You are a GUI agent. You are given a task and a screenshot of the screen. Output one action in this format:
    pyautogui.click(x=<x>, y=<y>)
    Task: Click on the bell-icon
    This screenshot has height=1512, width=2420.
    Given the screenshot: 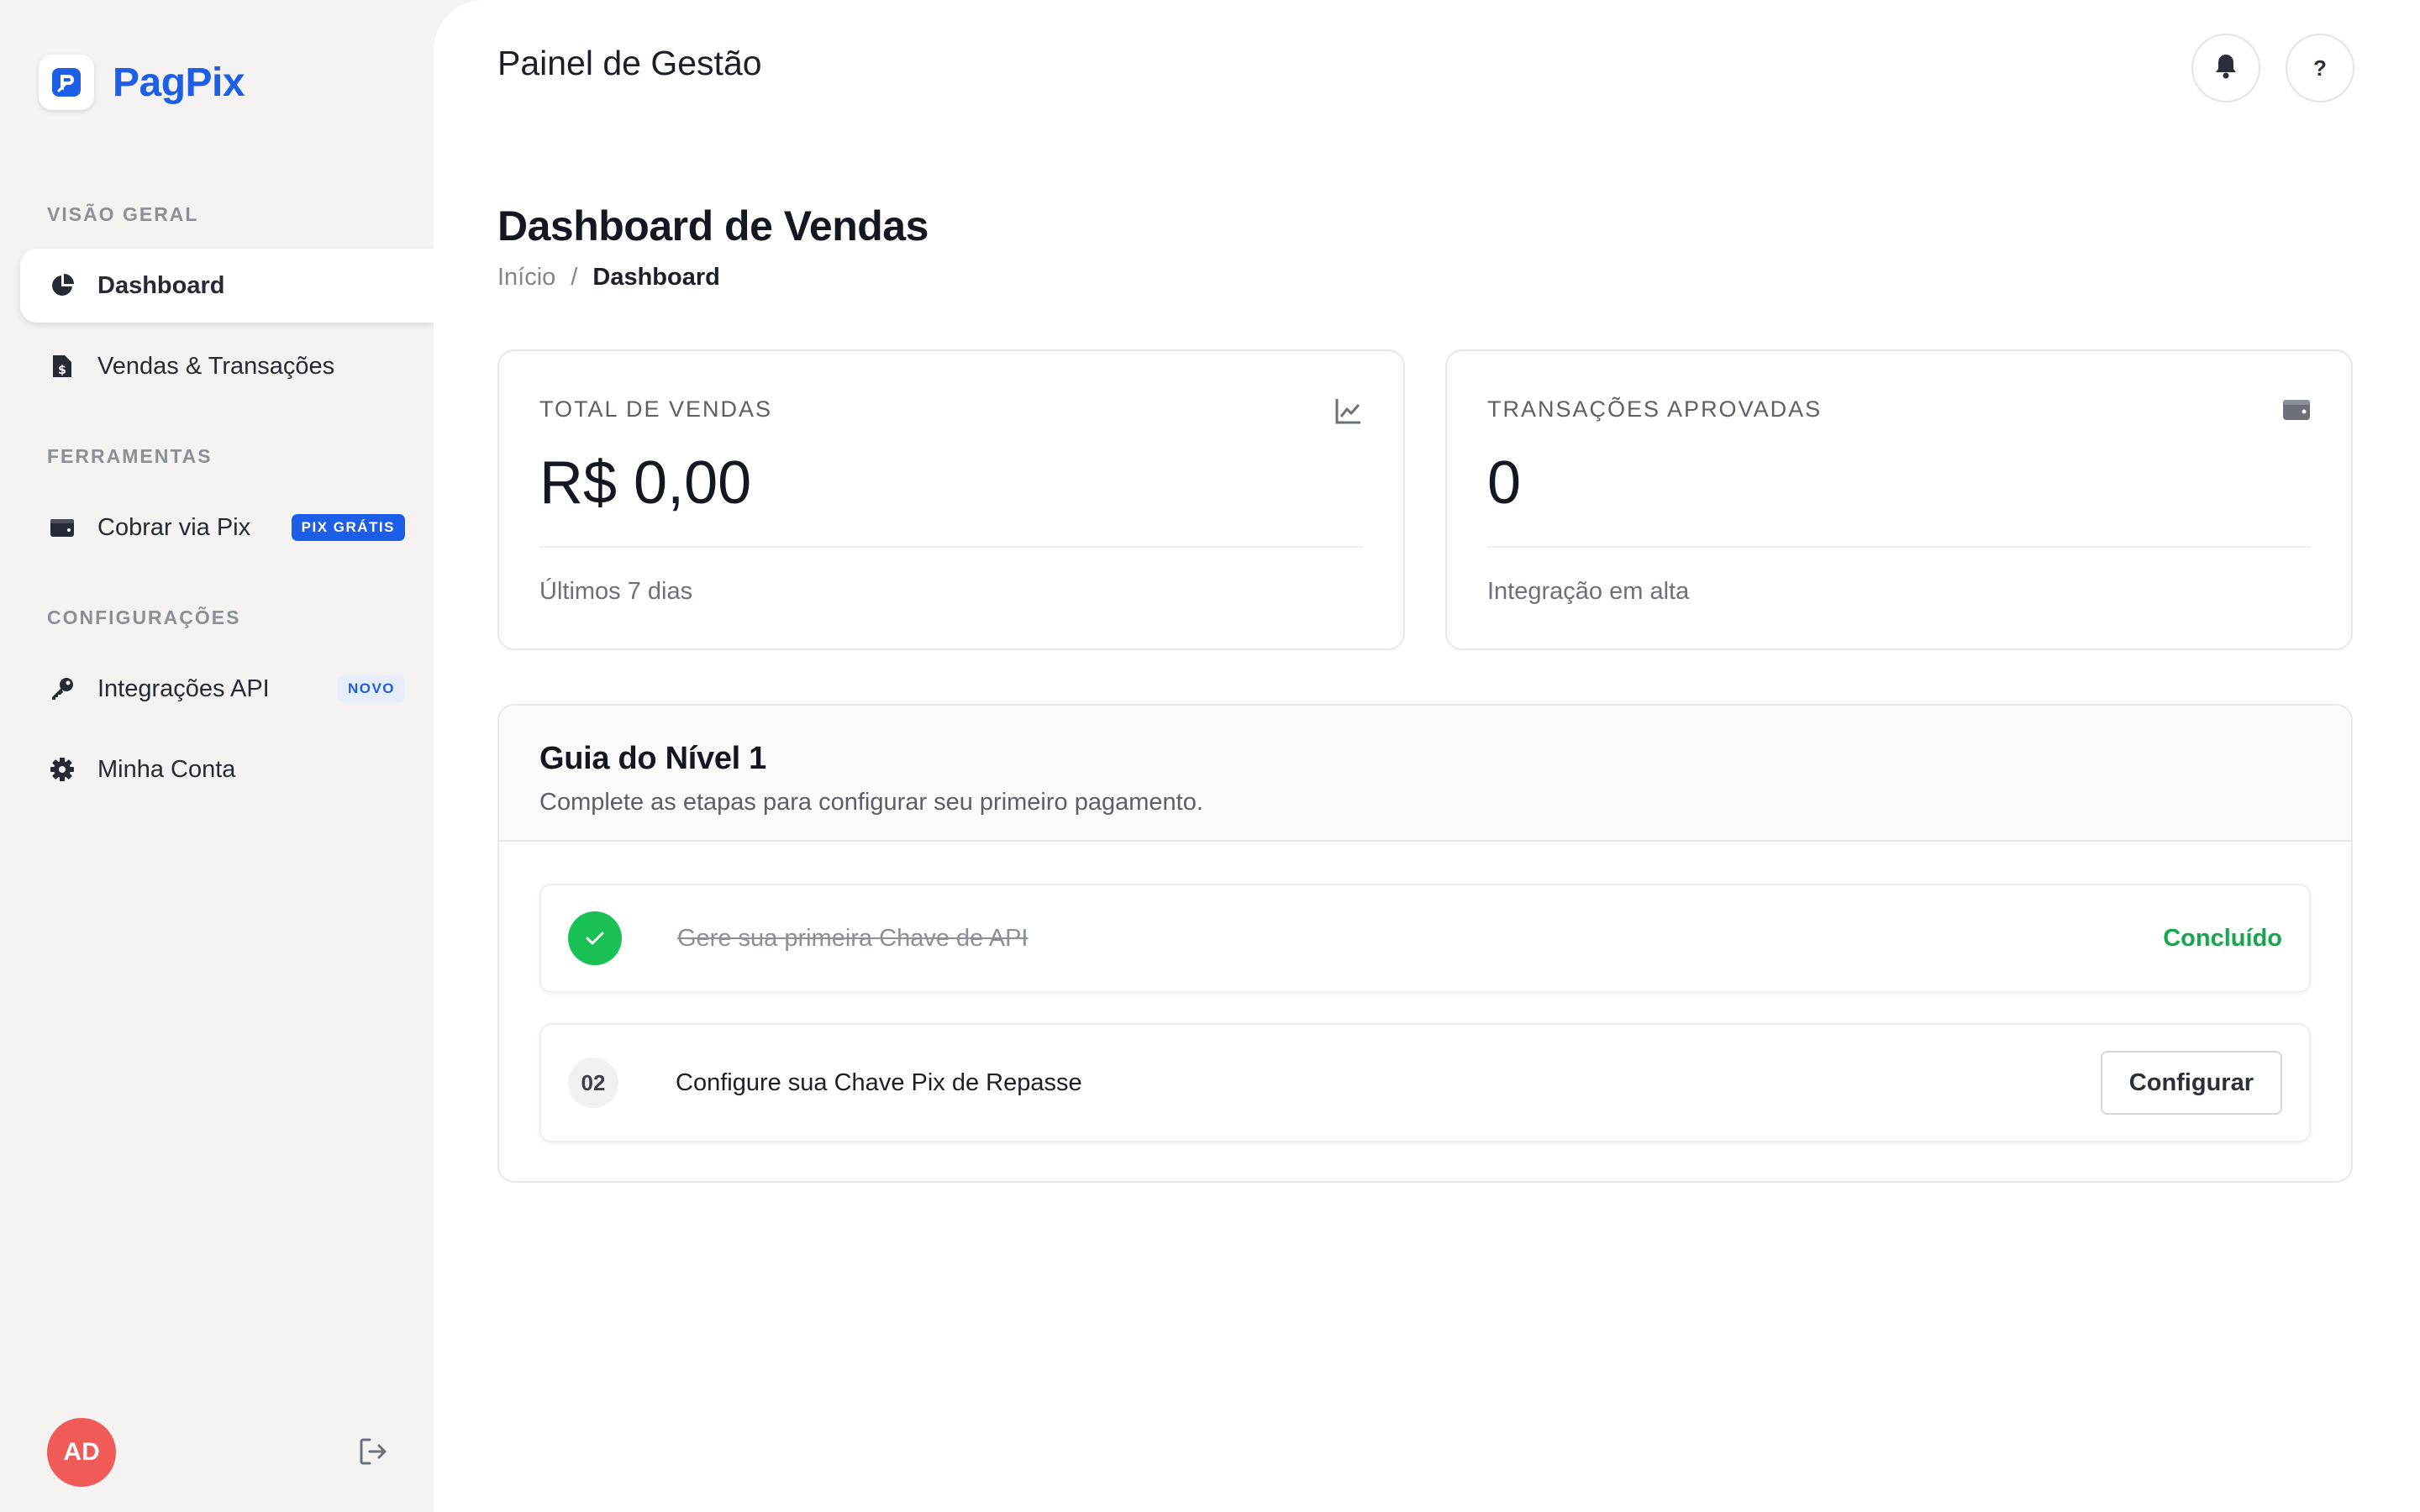 What is the action you would take?
    pyautogui.click(x=2225, y=68)
    